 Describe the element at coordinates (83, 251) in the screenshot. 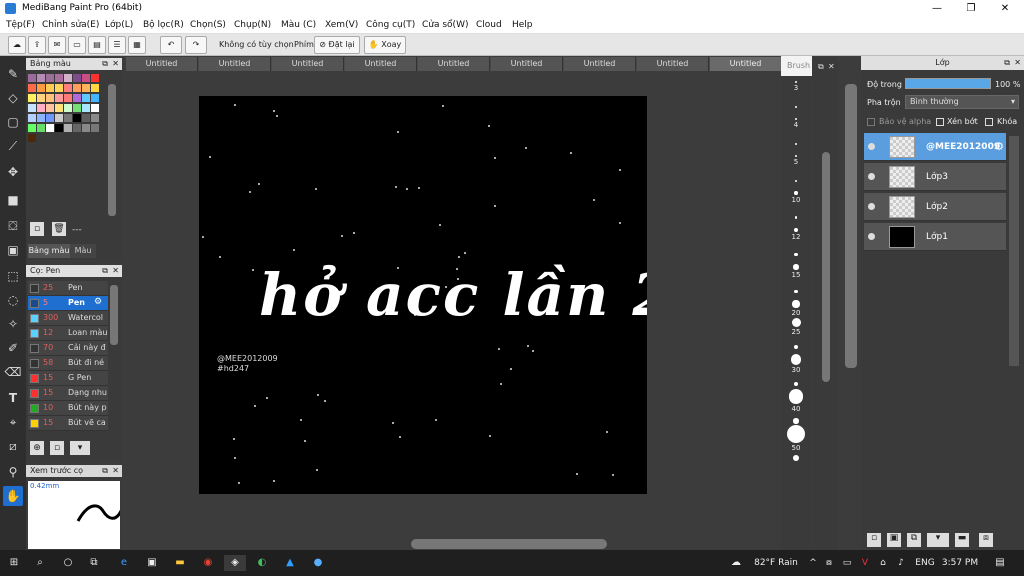

I see `tab-color: Màu` at that location.